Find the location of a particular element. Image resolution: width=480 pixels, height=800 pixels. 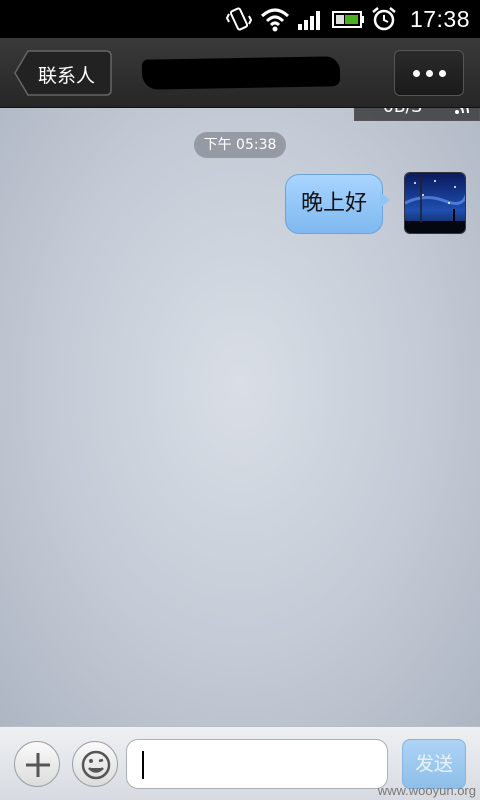

add-button is located at coordinates (37, 764).